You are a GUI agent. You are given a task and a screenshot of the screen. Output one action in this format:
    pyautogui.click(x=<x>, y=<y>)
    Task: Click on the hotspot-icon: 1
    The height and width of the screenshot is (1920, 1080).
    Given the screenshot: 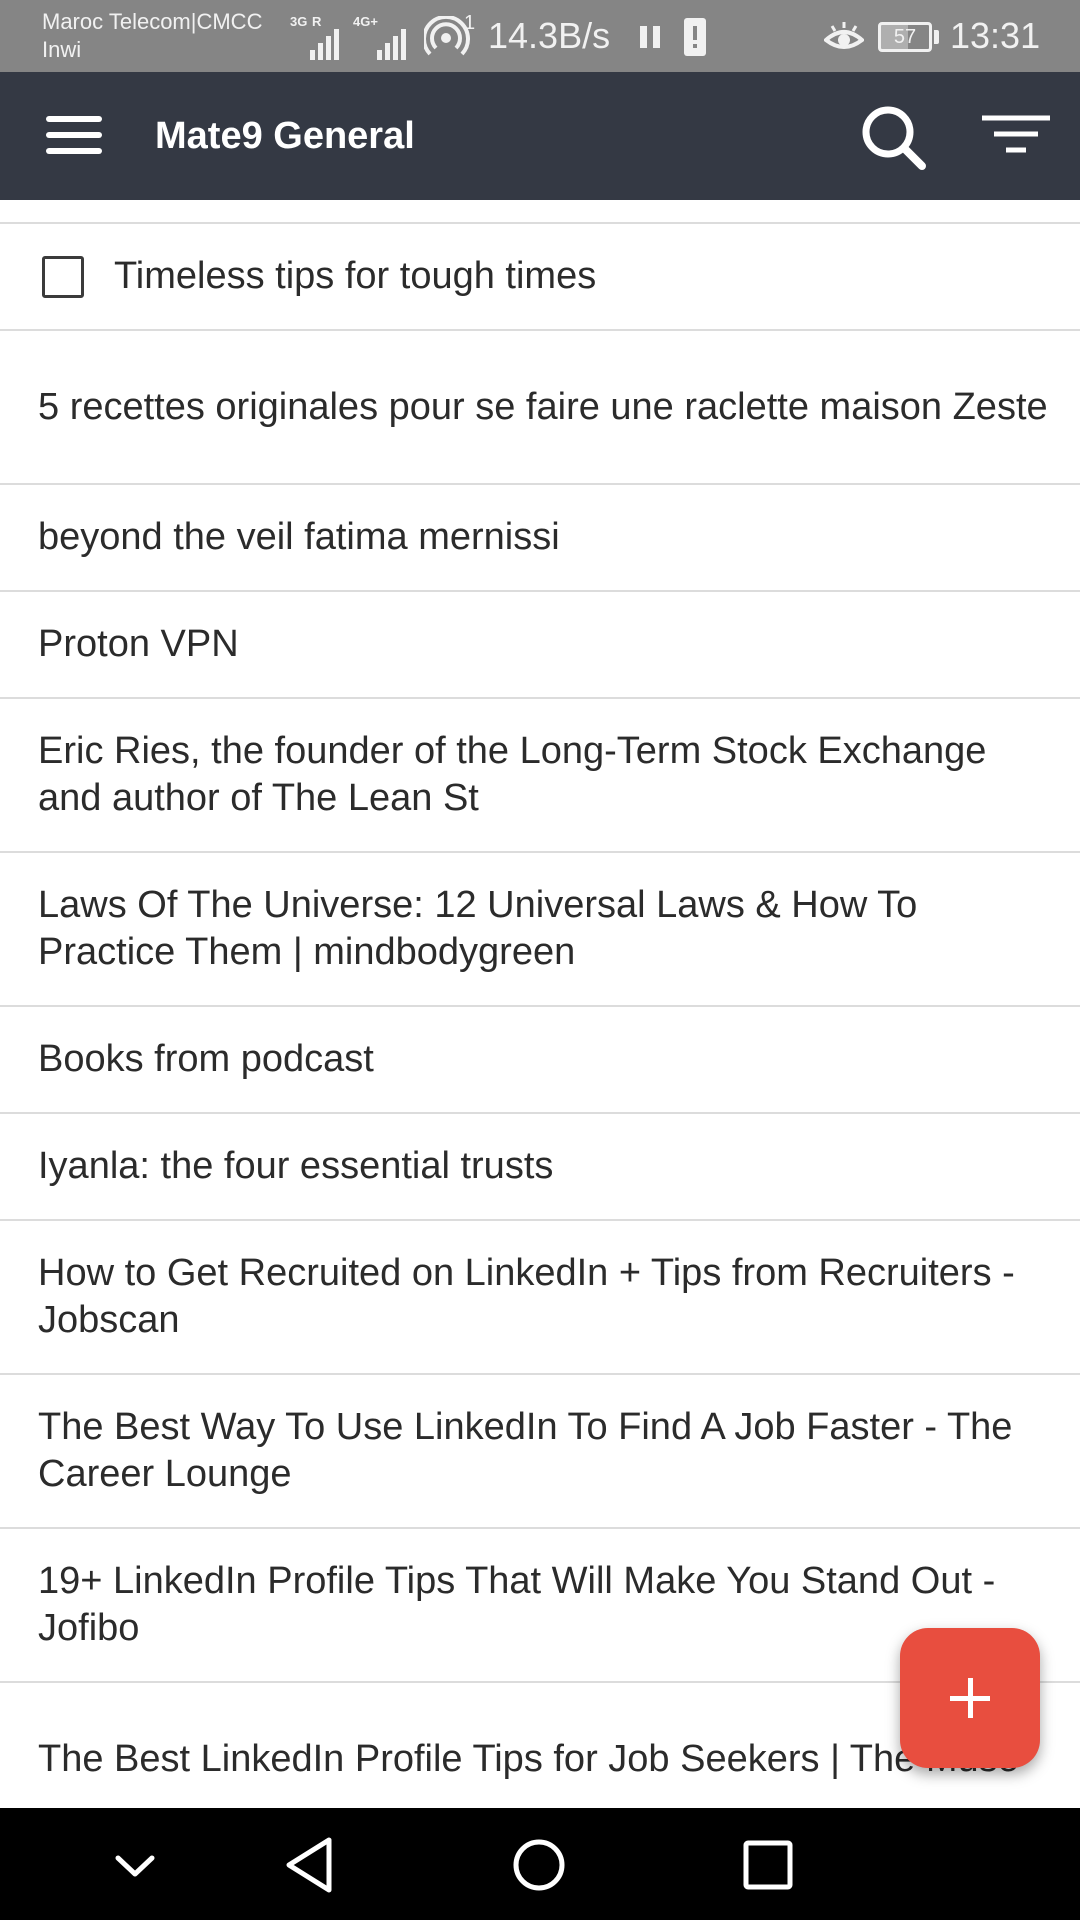 What is the action you would take?
    pyautogui.click(x=453, y=36)
    